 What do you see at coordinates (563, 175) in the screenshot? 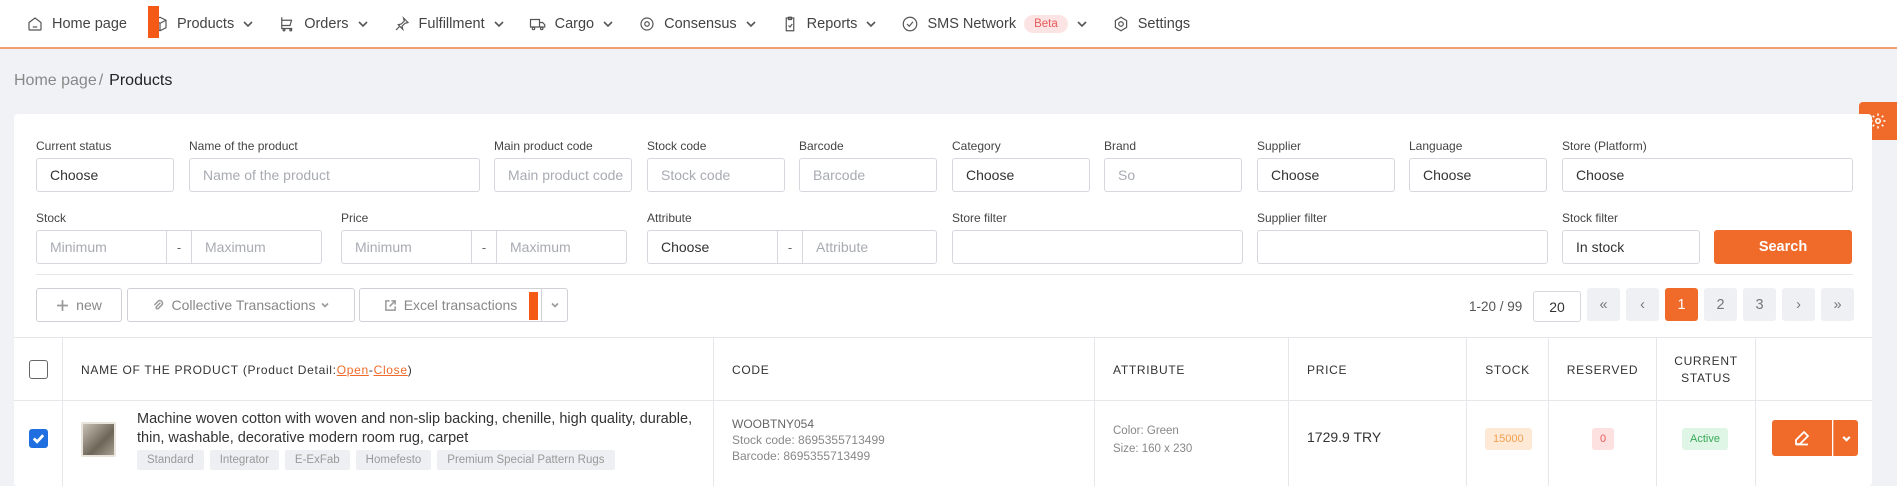
I see `main-code-input: Main product code` at bounding box center [563, 175].